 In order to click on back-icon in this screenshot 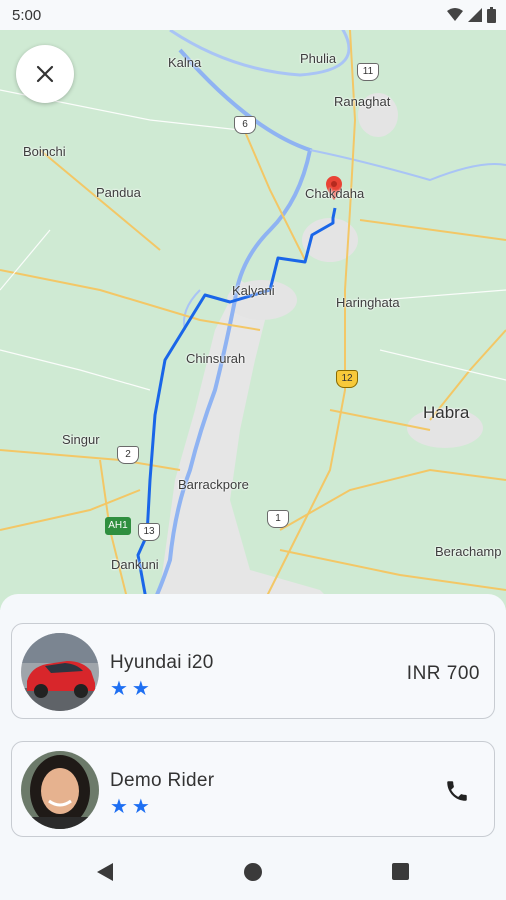, I will do `click(105, 872)`.